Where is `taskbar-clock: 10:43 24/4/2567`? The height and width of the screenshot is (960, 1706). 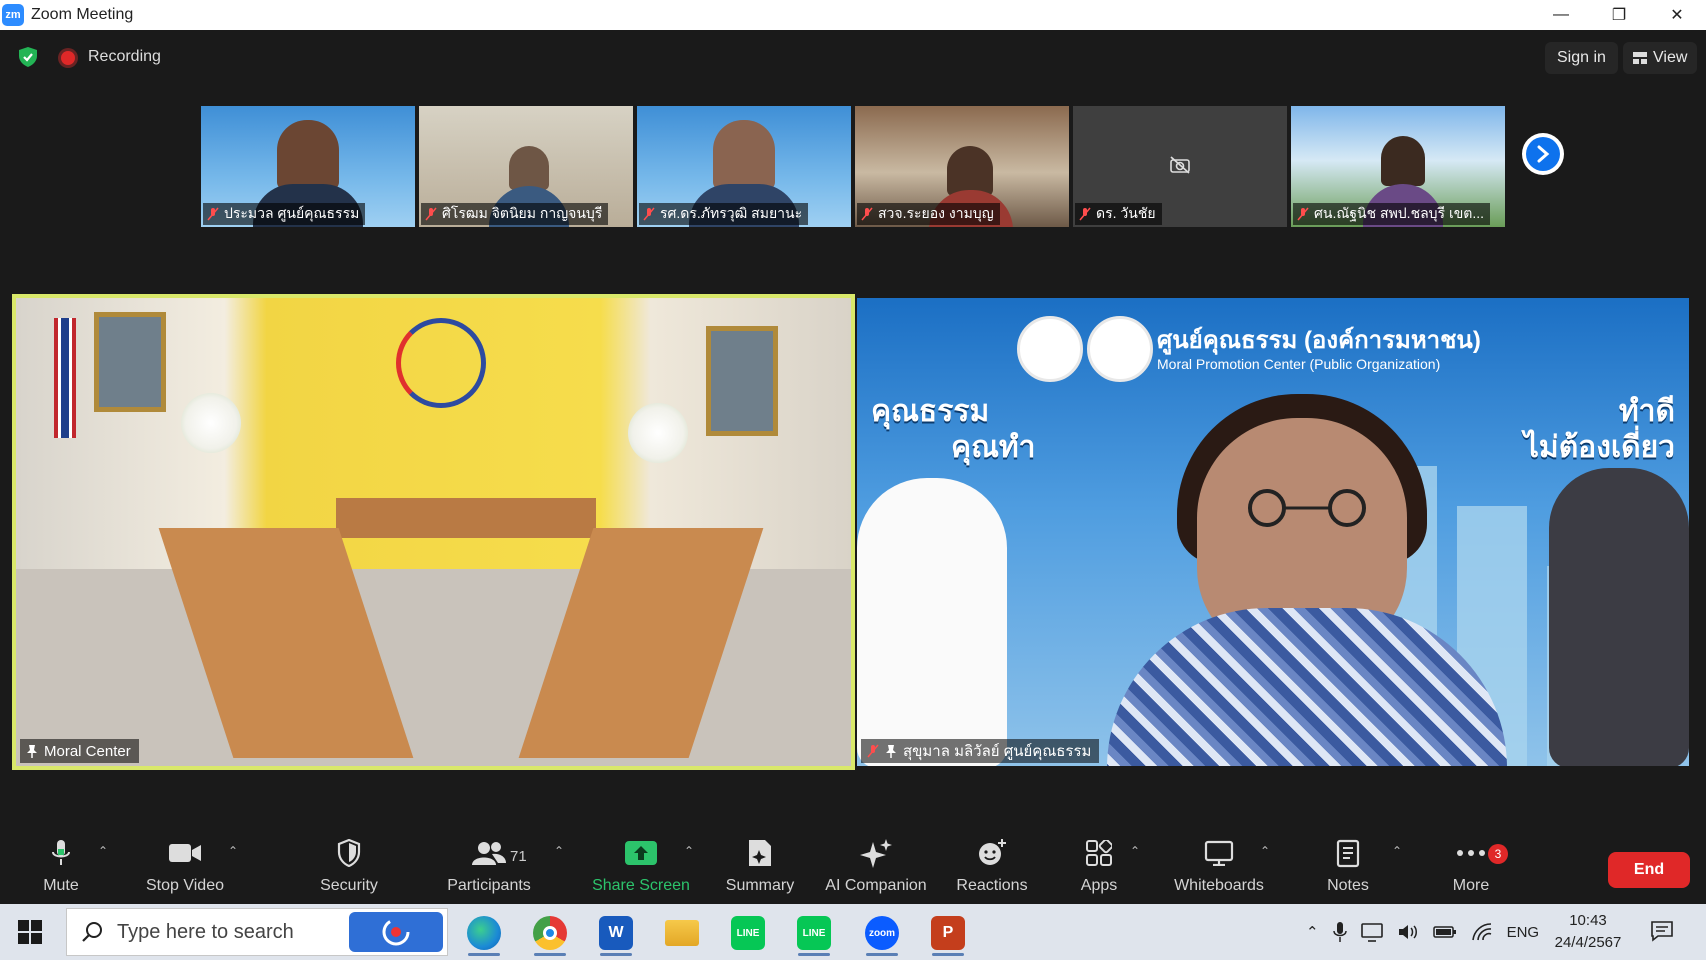
taskbar-clock: 10:43 24/4/2567 is located at coordinates (1588, 932).